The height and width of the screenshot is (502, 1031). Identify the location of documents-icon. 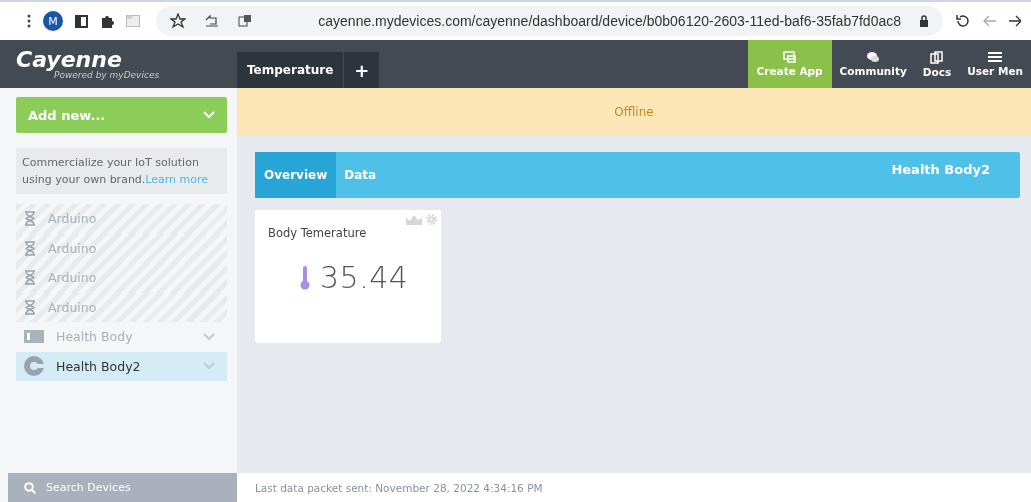
(937, 57).